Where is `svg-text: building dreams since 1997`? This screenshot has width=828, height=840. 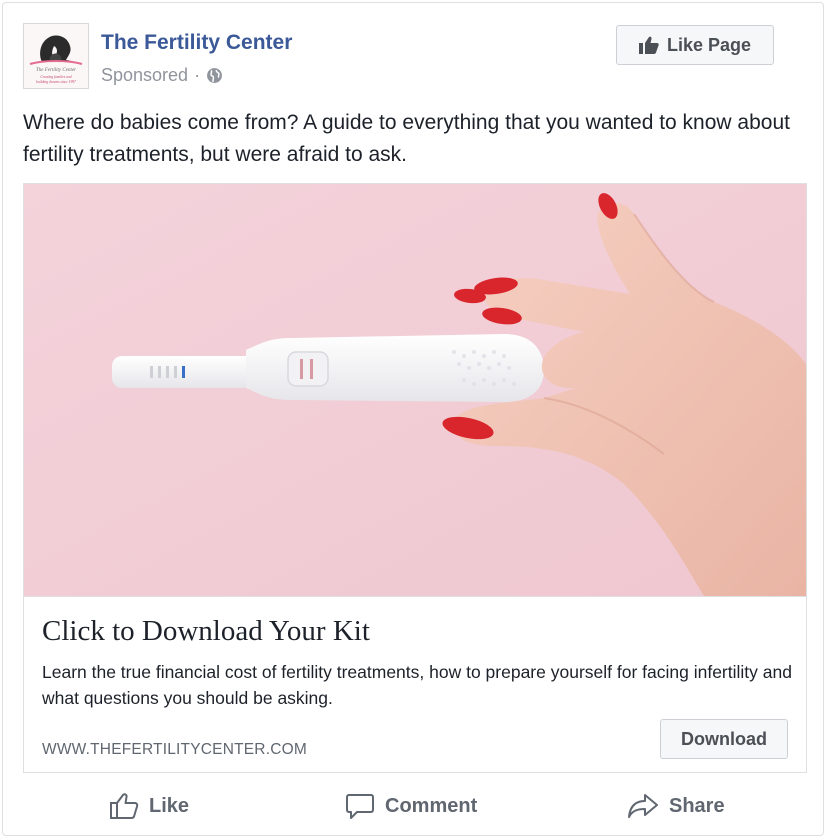
svg-text: building dreams since 1997 is located at coordinates (56, 82).